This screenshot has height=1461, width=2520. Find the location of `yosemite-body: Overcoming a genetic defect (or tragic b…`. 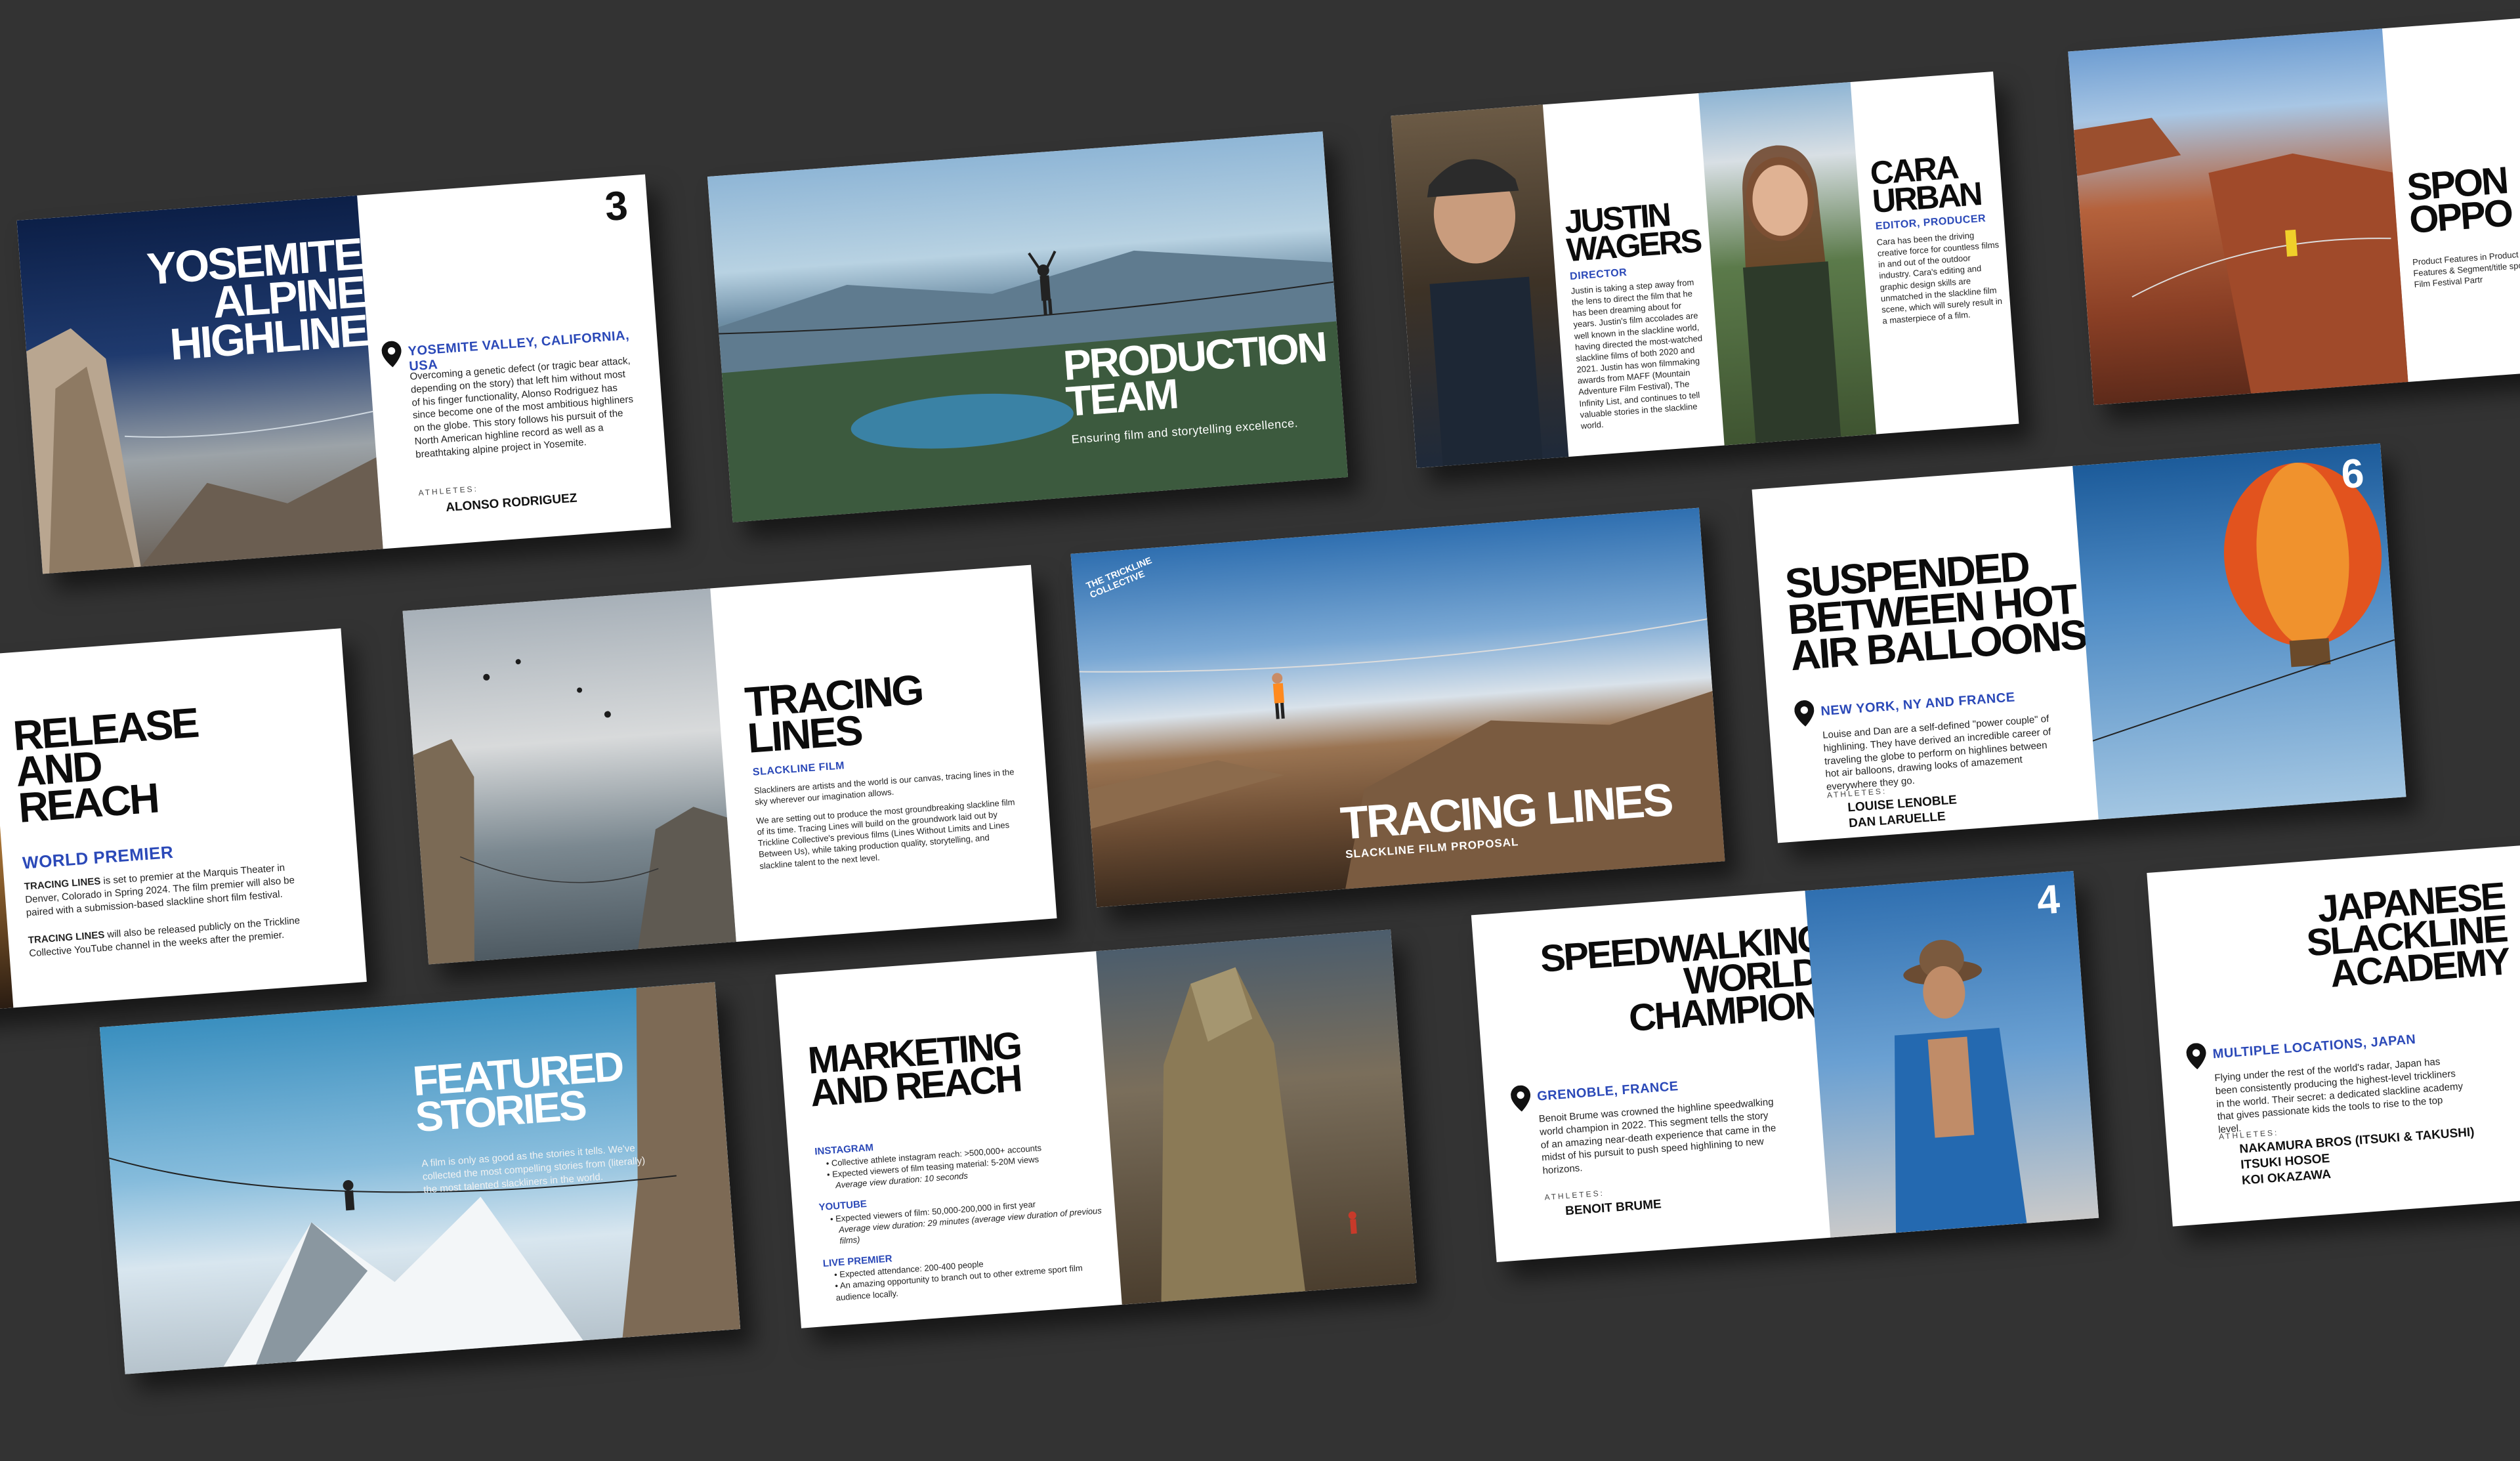

yosemite-body: Overcoming a genetic defect (or tragic b… is located at coordinates (521, 407).